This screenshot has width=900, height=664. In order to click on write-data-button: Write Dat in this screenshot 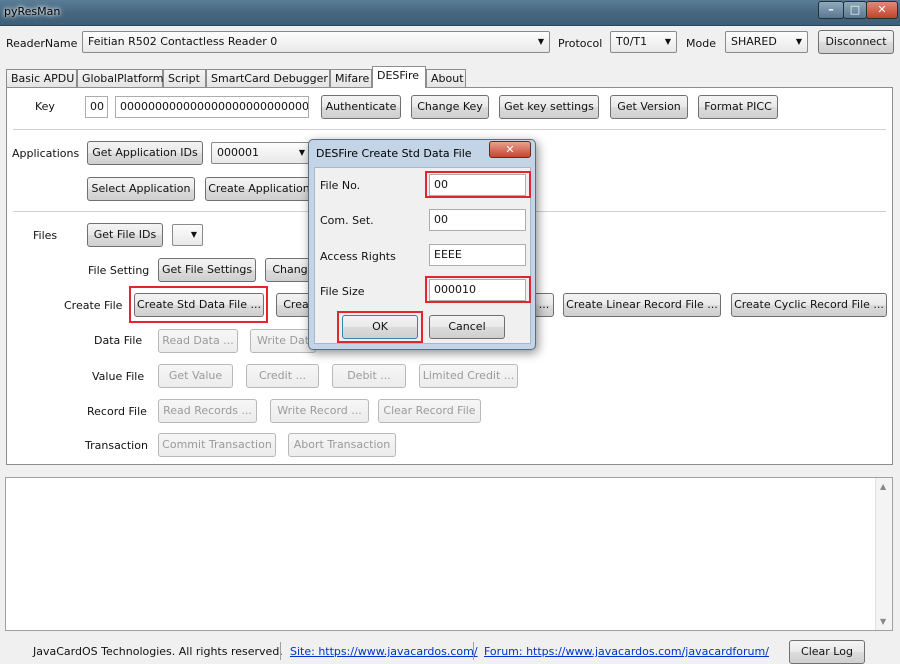, I will do `click(283, 341)`.